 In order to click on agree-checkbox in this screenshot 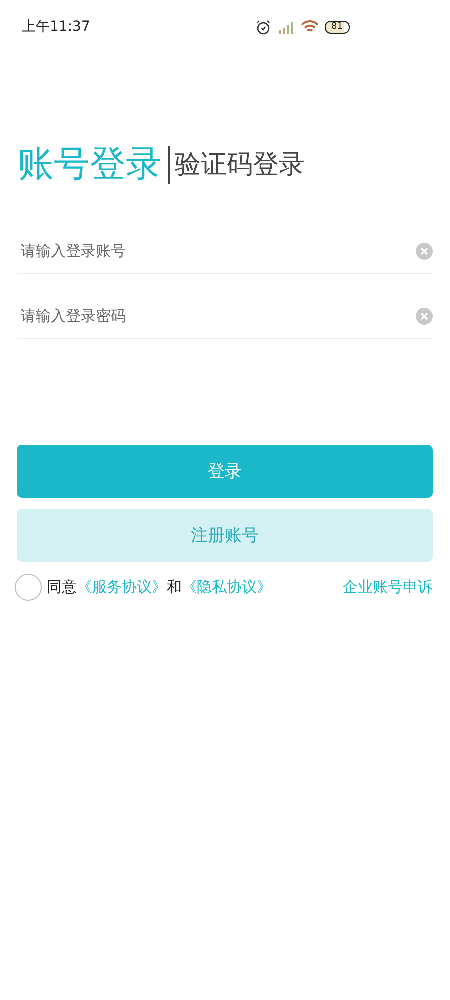, I will do `click(28, 587)`.